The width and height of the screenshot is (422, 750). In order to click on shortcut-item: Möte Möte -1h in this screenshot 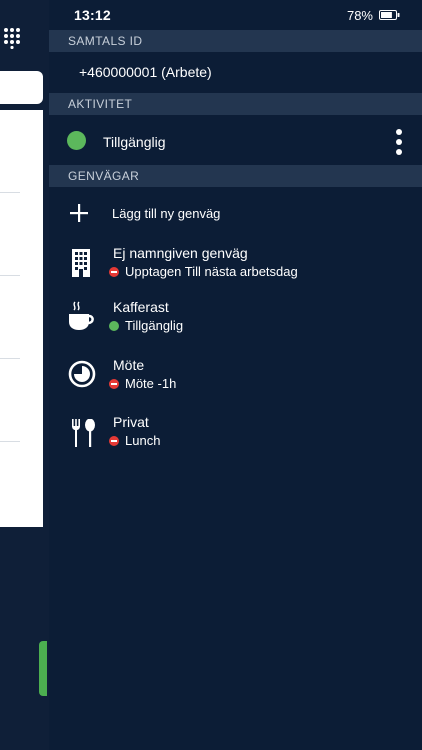, I will do `click(235, 377)`.